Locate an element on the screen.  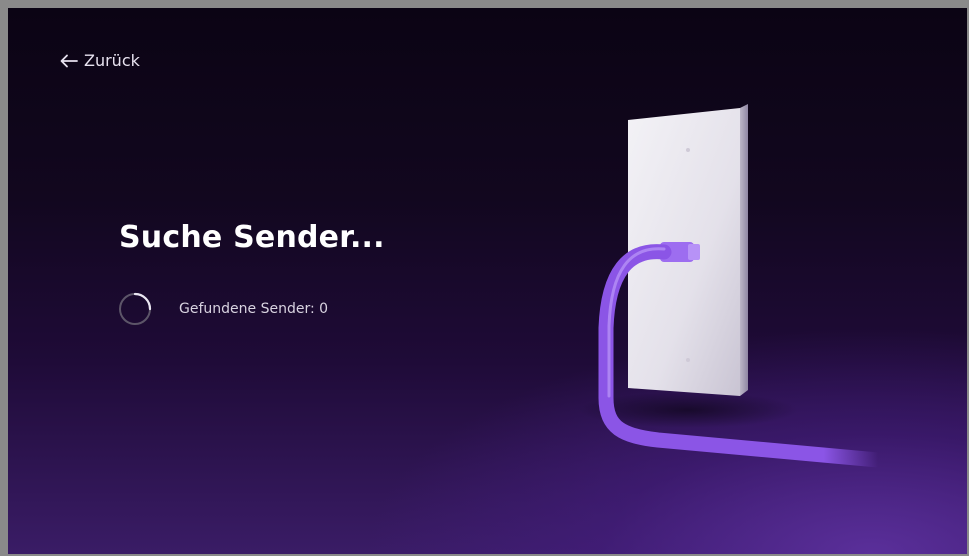
channels-found-label: Gefundene Sender: is located at coordinates (247, 309).